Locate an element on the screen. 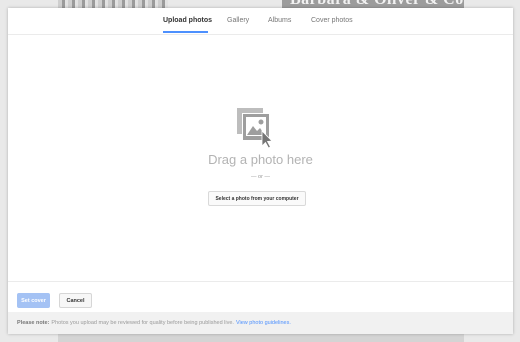 The height and width of the screenshot is (342, 520). note-label: Please note: is located at coordinates (33, 323).